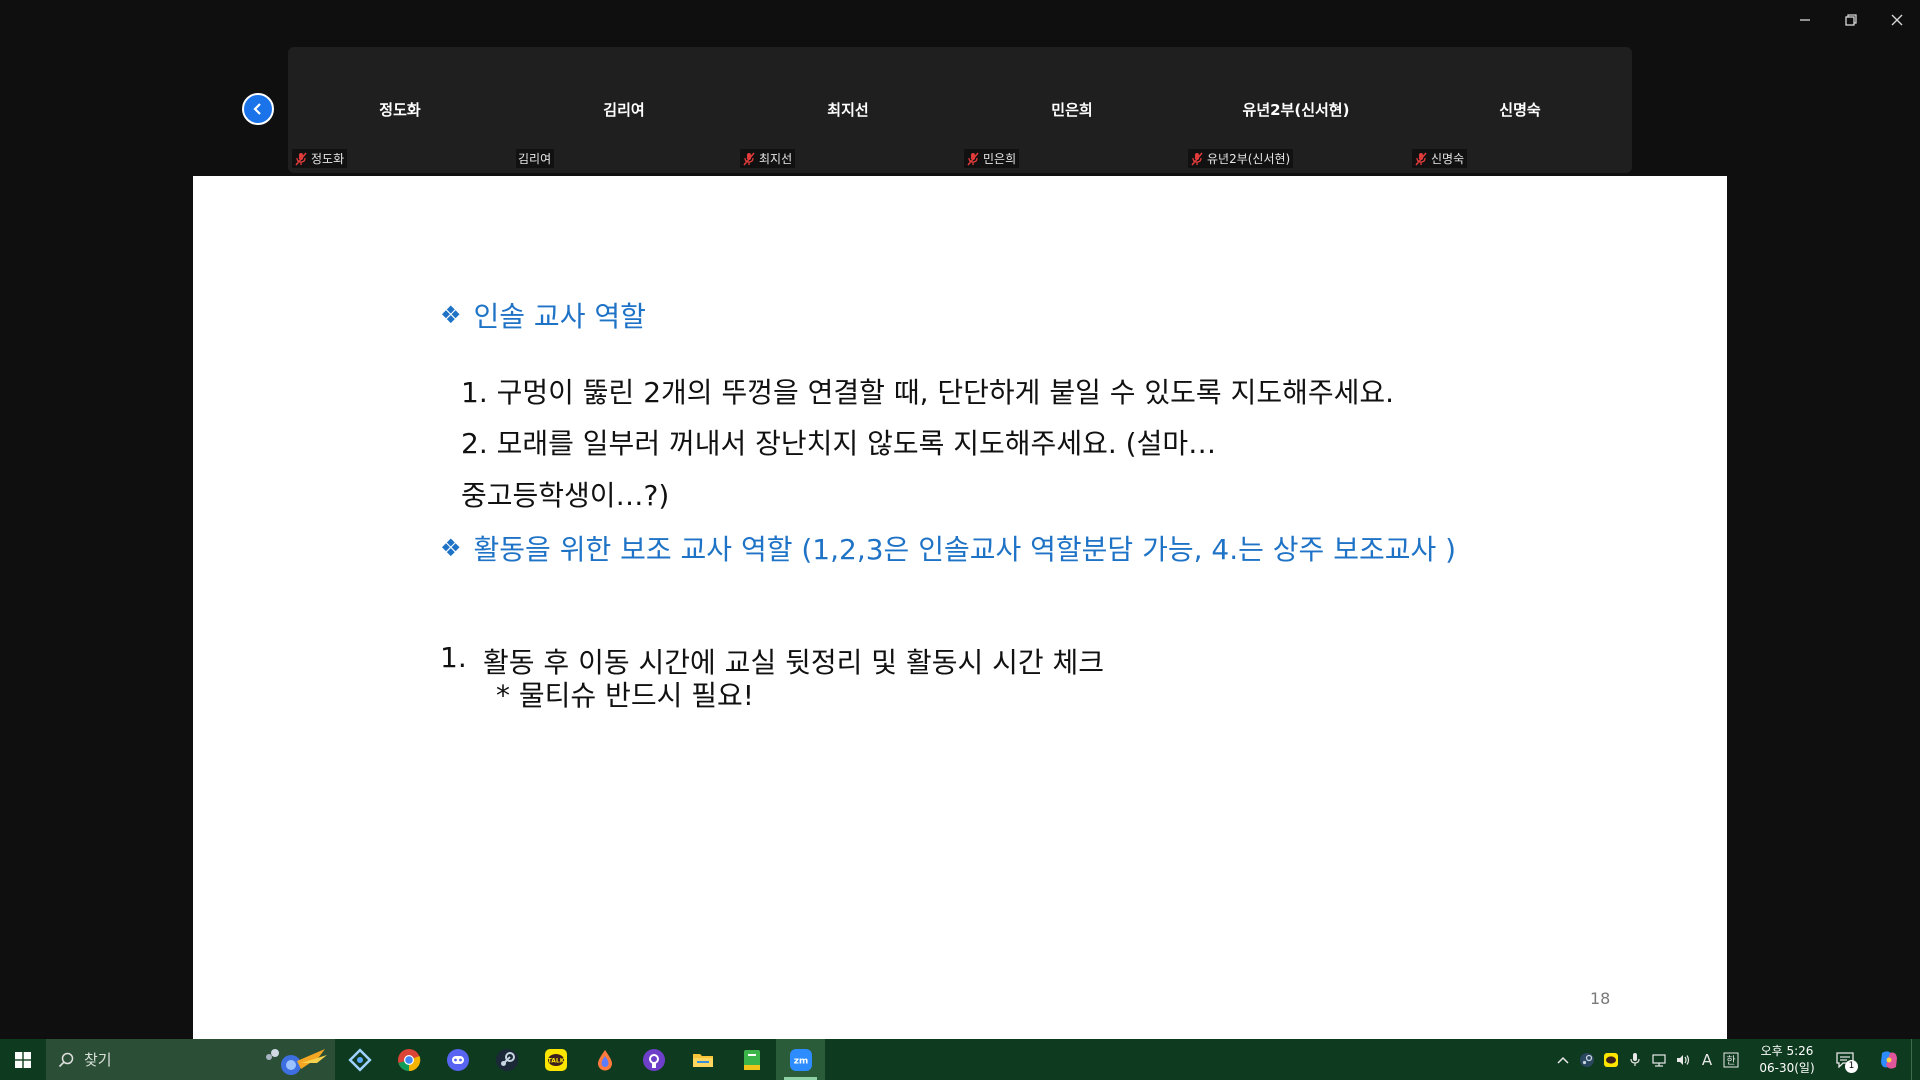 This screenshot has height=1080, width=1920. I want to click on kakaotalk-tray-icon, so click(1611, 1059).